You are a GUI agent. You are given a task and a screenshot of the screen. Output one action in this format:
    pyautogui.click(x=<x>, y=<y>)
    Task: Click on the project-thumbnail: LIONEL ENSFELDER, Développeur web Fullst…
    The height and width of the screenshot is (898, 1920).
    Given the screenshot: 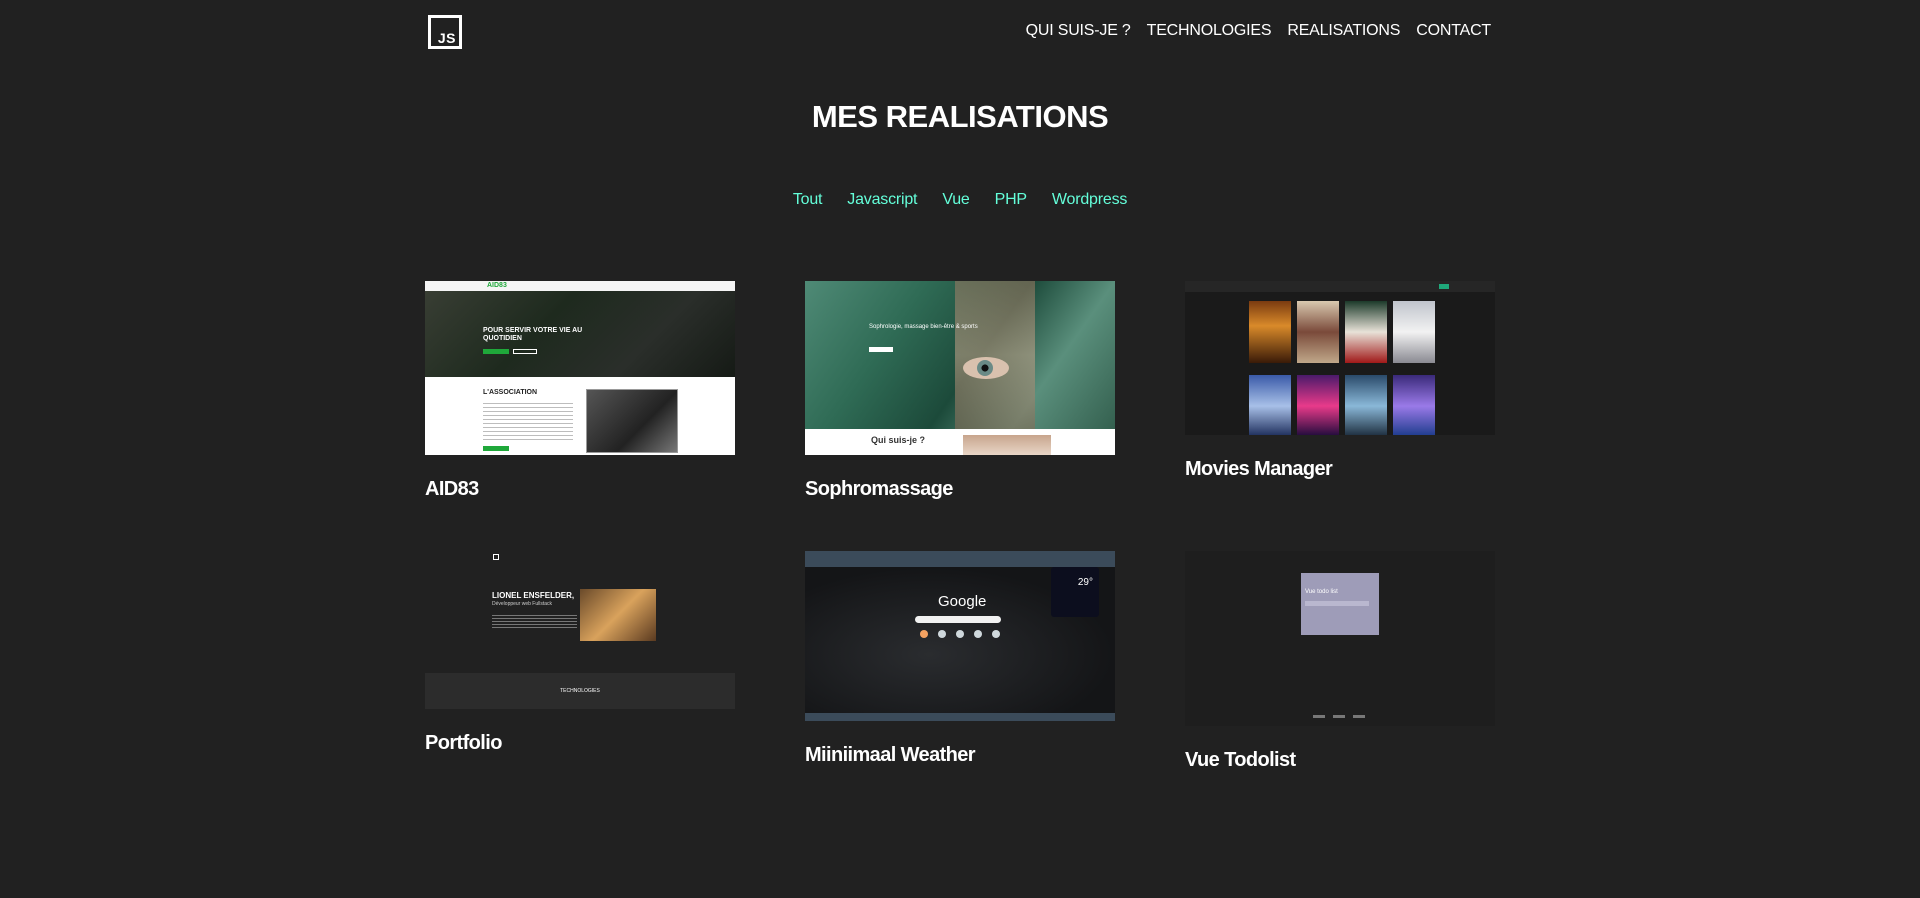 What is the action you would take?
    pyautogui.click(x=580, y=630)
    